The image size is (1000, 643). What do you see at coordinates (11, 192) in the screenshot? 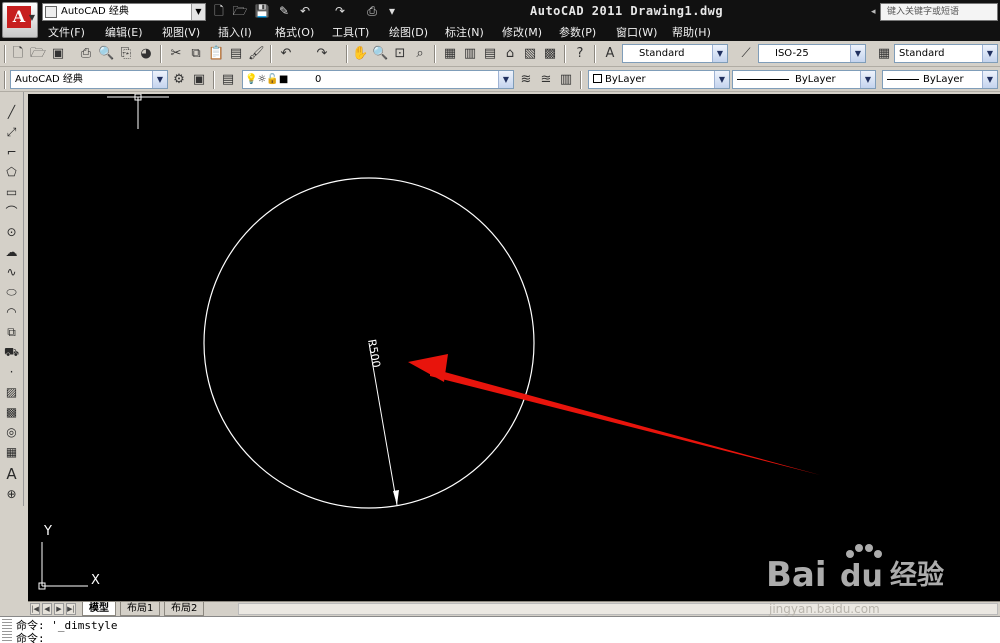
I see `rectangle-icon: ▭` at bounding box center [11, 192].